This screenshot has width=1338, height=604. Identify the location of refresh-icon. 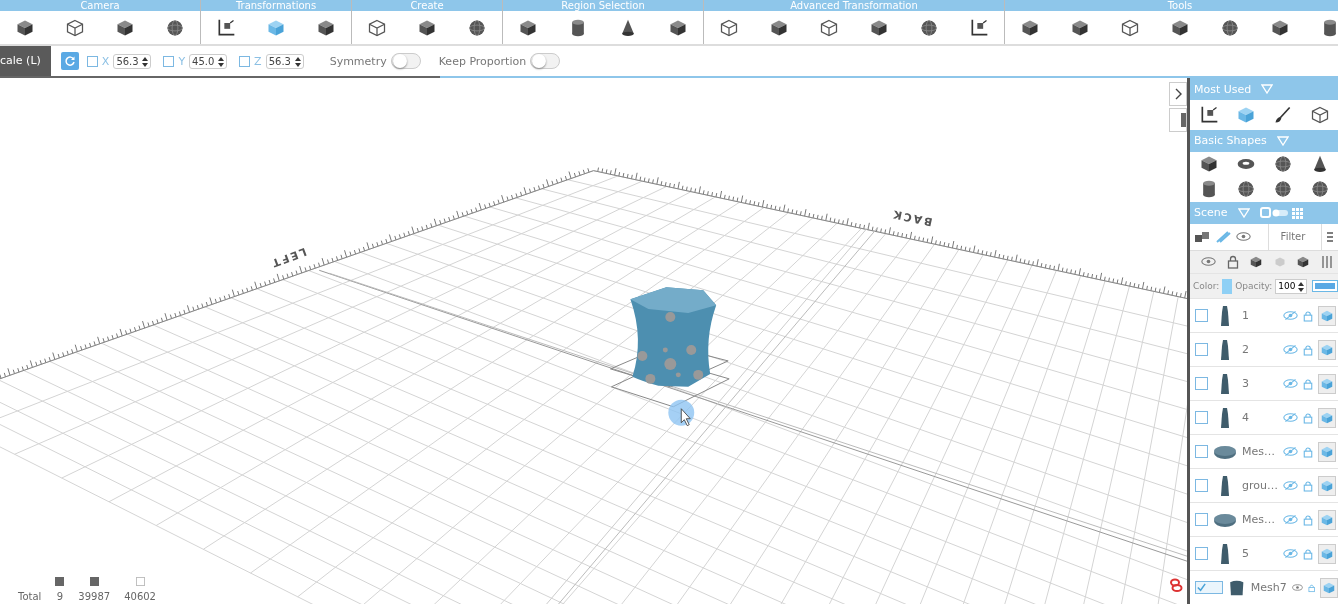
(69, 61).